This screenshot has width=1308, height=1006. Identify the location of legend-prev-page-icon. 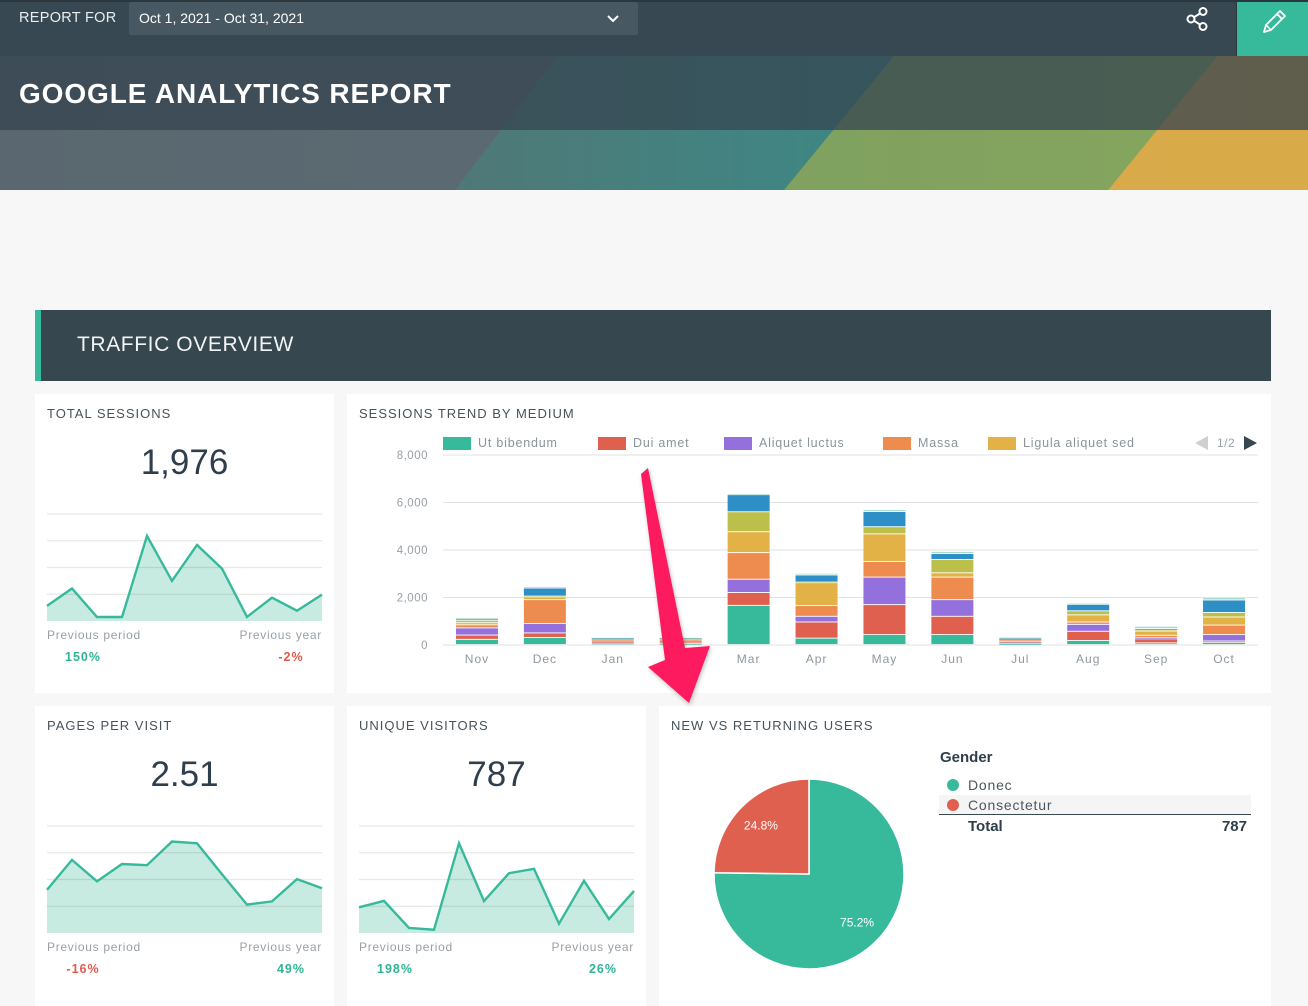
(1201, 443).